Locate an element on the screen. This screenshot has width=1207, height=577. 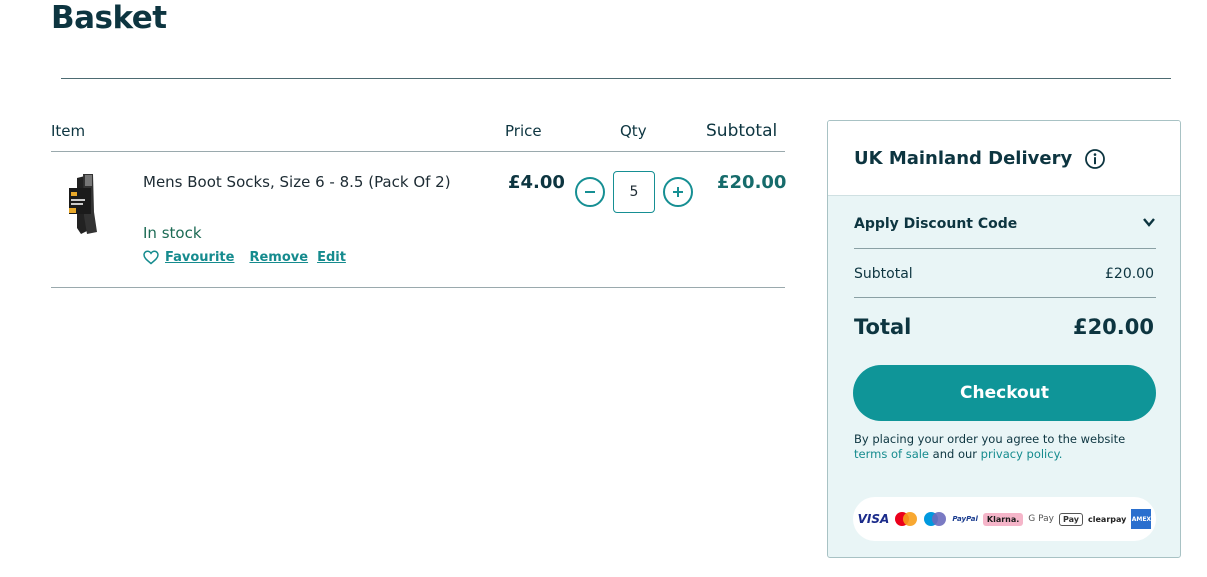
checkout-button: Checkout is located at coordinates (1004, 393).